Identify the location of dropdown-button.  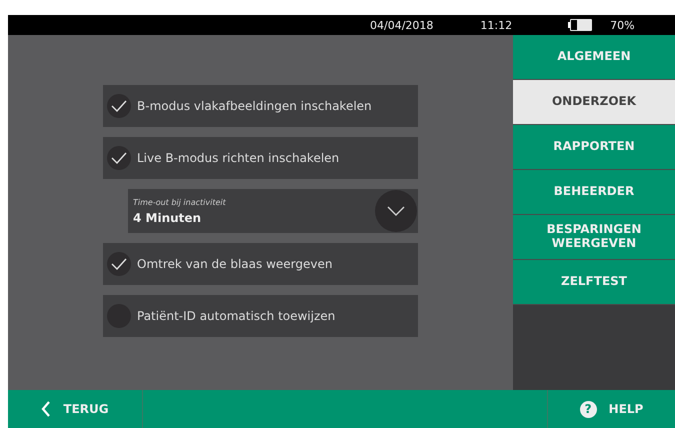
(396, 211).